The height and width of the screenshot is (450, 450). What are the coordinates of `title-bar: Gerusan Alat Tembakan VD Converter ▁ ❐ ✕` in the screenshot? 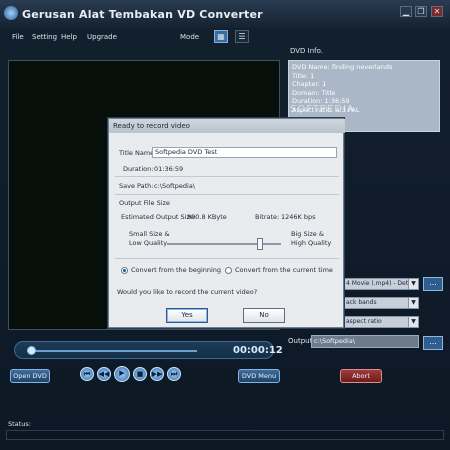 It's located at (225, 14).